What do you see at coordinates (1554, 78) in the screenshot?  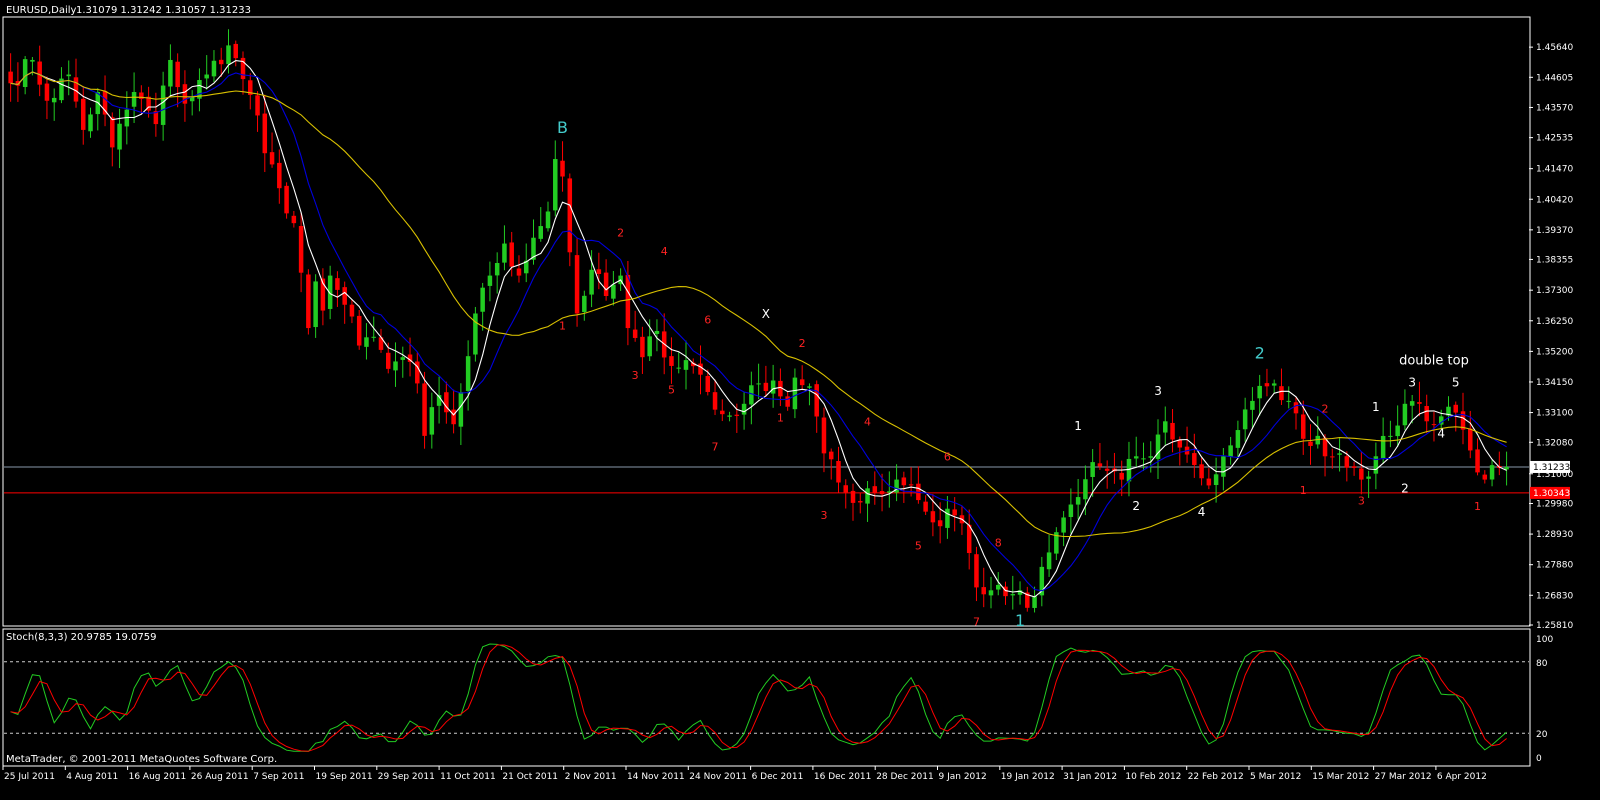 I see `price-tick-label: 1.44605` at bounding box center [1554, 78].